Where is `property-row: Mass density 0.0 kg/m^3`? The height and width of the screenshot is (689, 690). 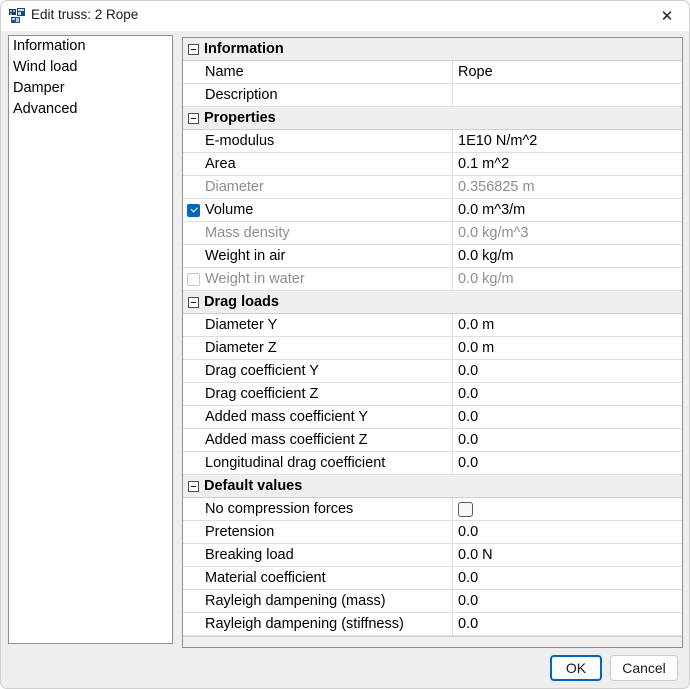 property-row: Mass density 0.0 kg/m^3 is located at coordinates (432, 233).